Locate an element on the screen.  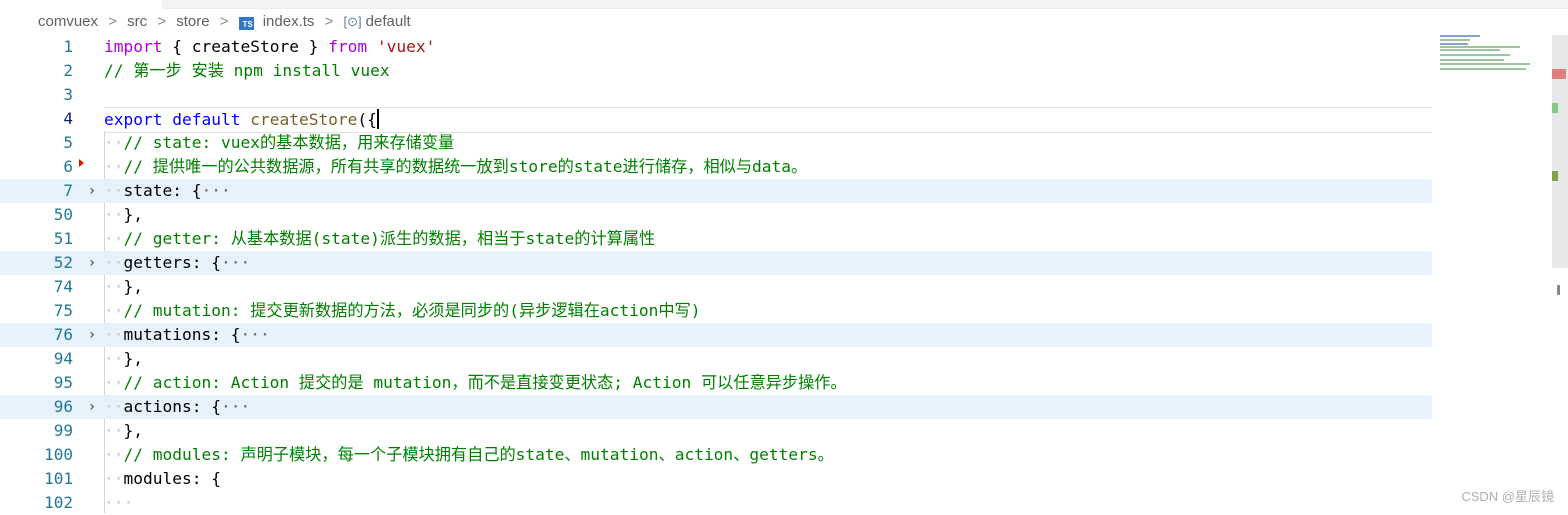
breadcrumb-item-src: src is located at coordinates (137, 21).